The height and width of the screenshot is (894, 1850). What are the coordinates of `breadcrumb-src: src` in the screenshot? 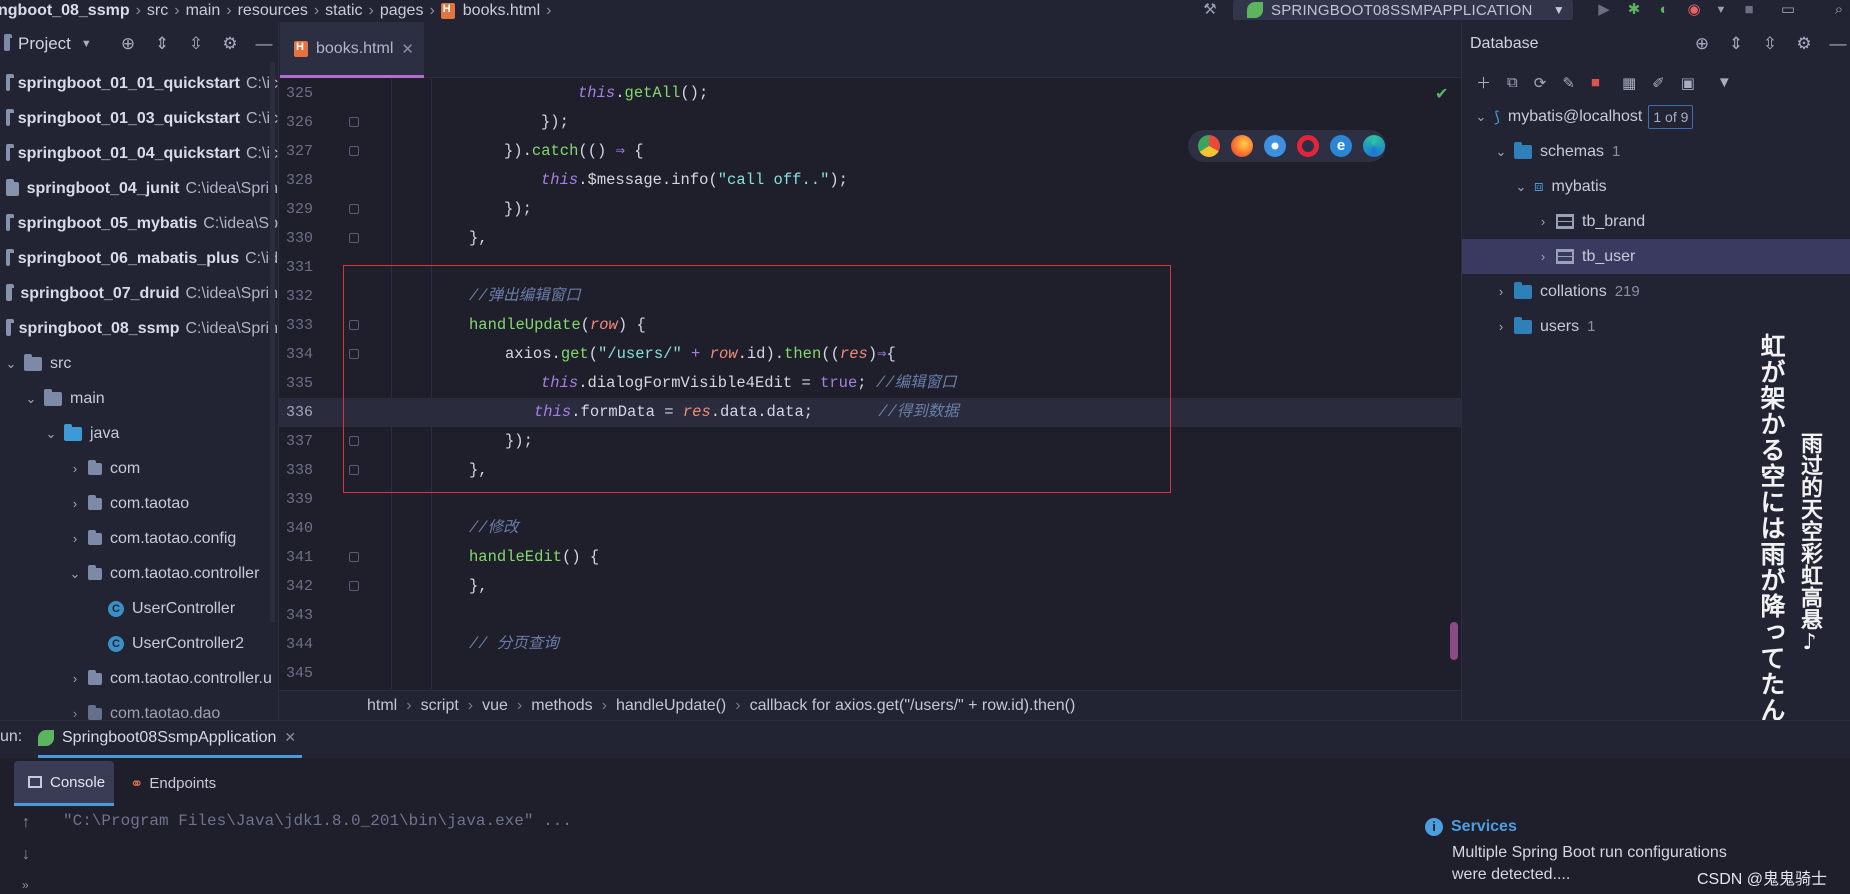 It's located at (157, 11).